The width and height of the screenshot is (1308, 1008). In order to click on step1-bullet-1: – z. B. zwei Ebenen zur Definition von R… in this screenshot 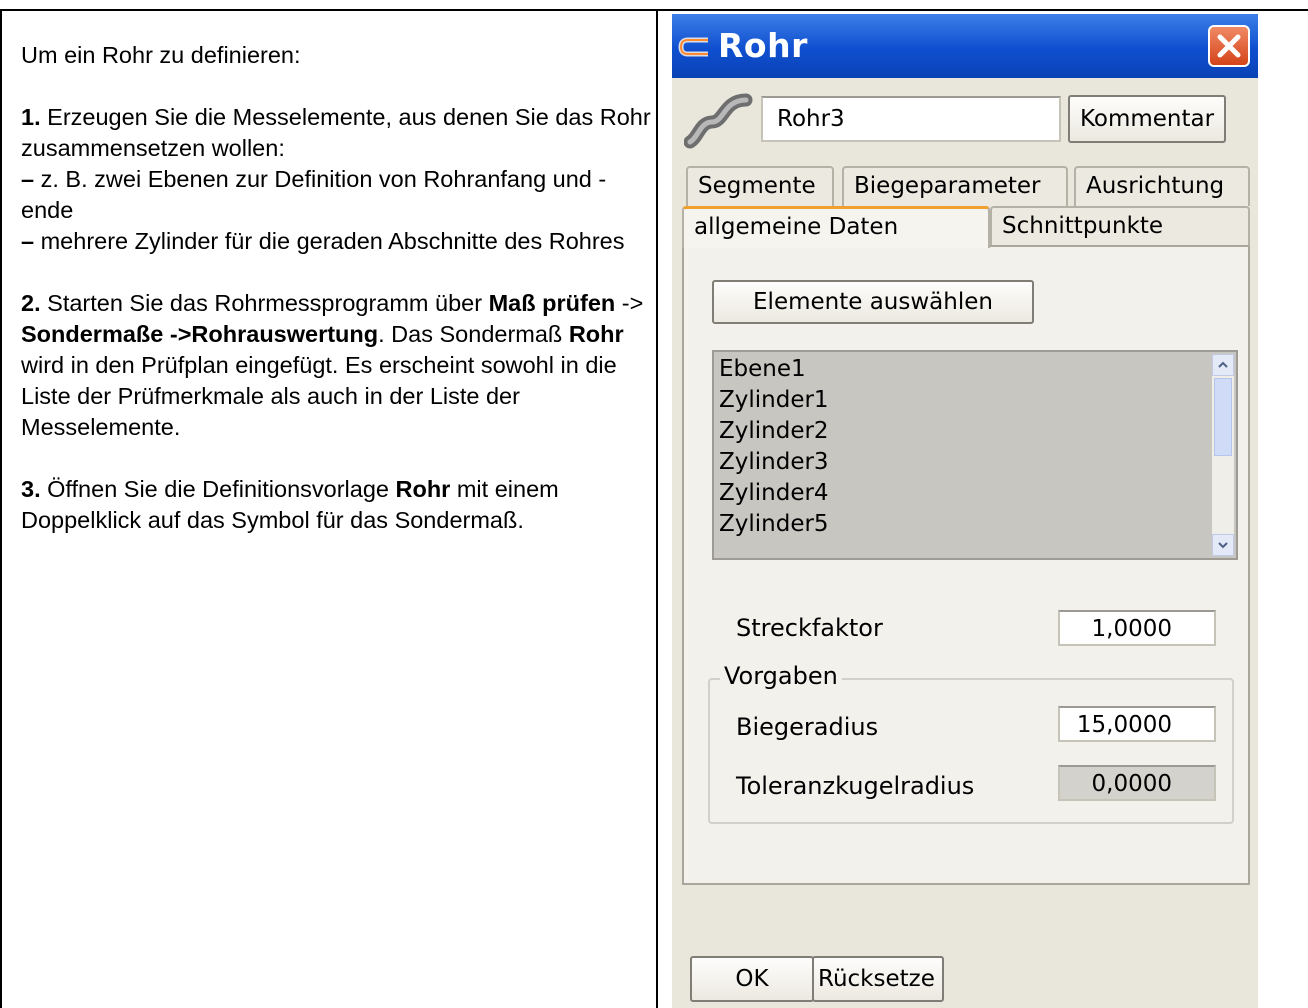, I will do `click(336, 195)`.